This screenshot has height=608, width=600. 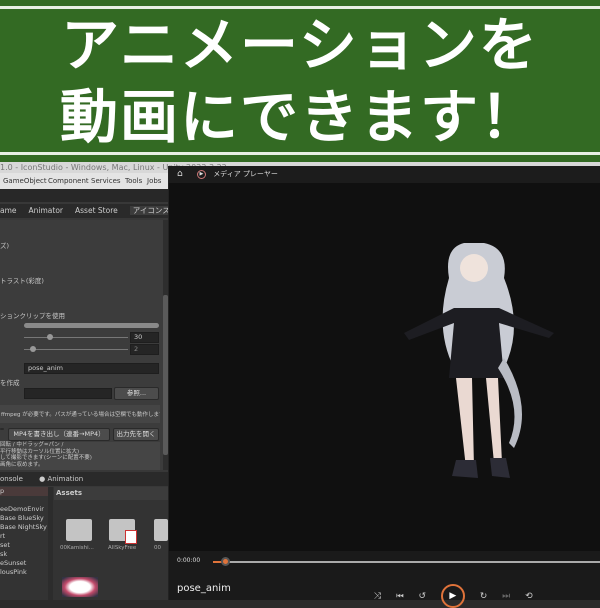 I want to click on bottom-tabs: onsole ● Animation, so click(x=84, y=479).